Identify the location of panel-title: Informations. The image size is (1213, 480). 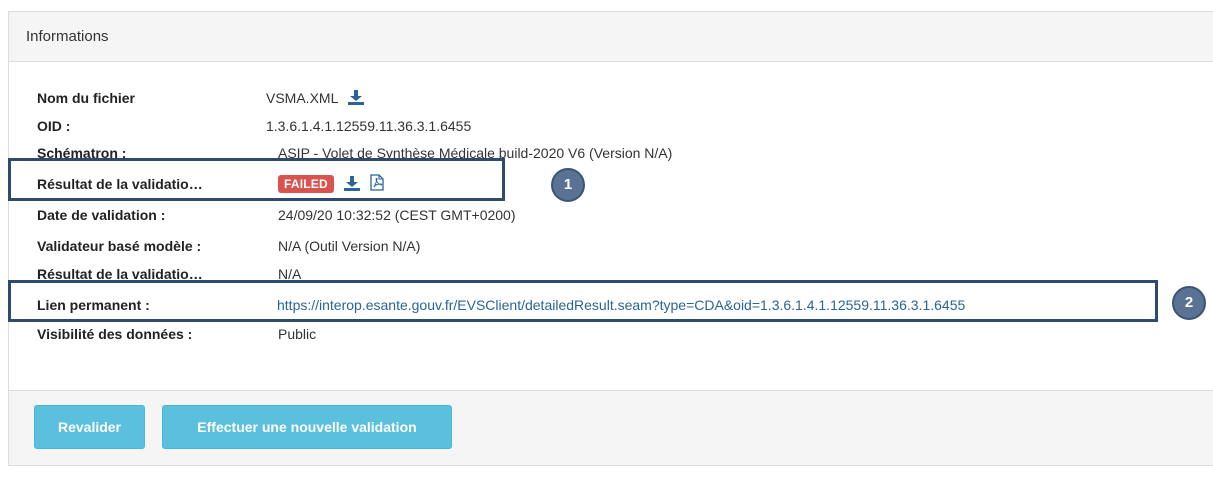
(67, 36).